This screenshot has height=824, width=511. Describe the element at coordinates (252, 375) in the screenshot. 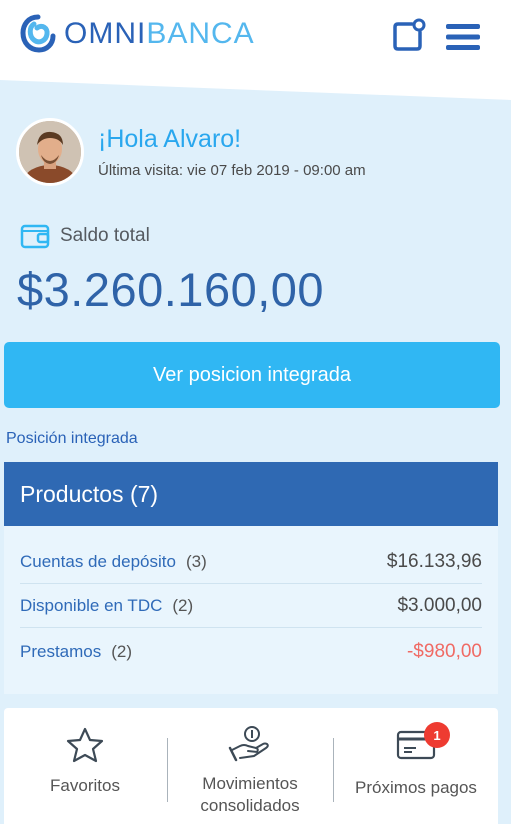

I see `view-integrated-position-button: Ver posicion integrada` at that location.